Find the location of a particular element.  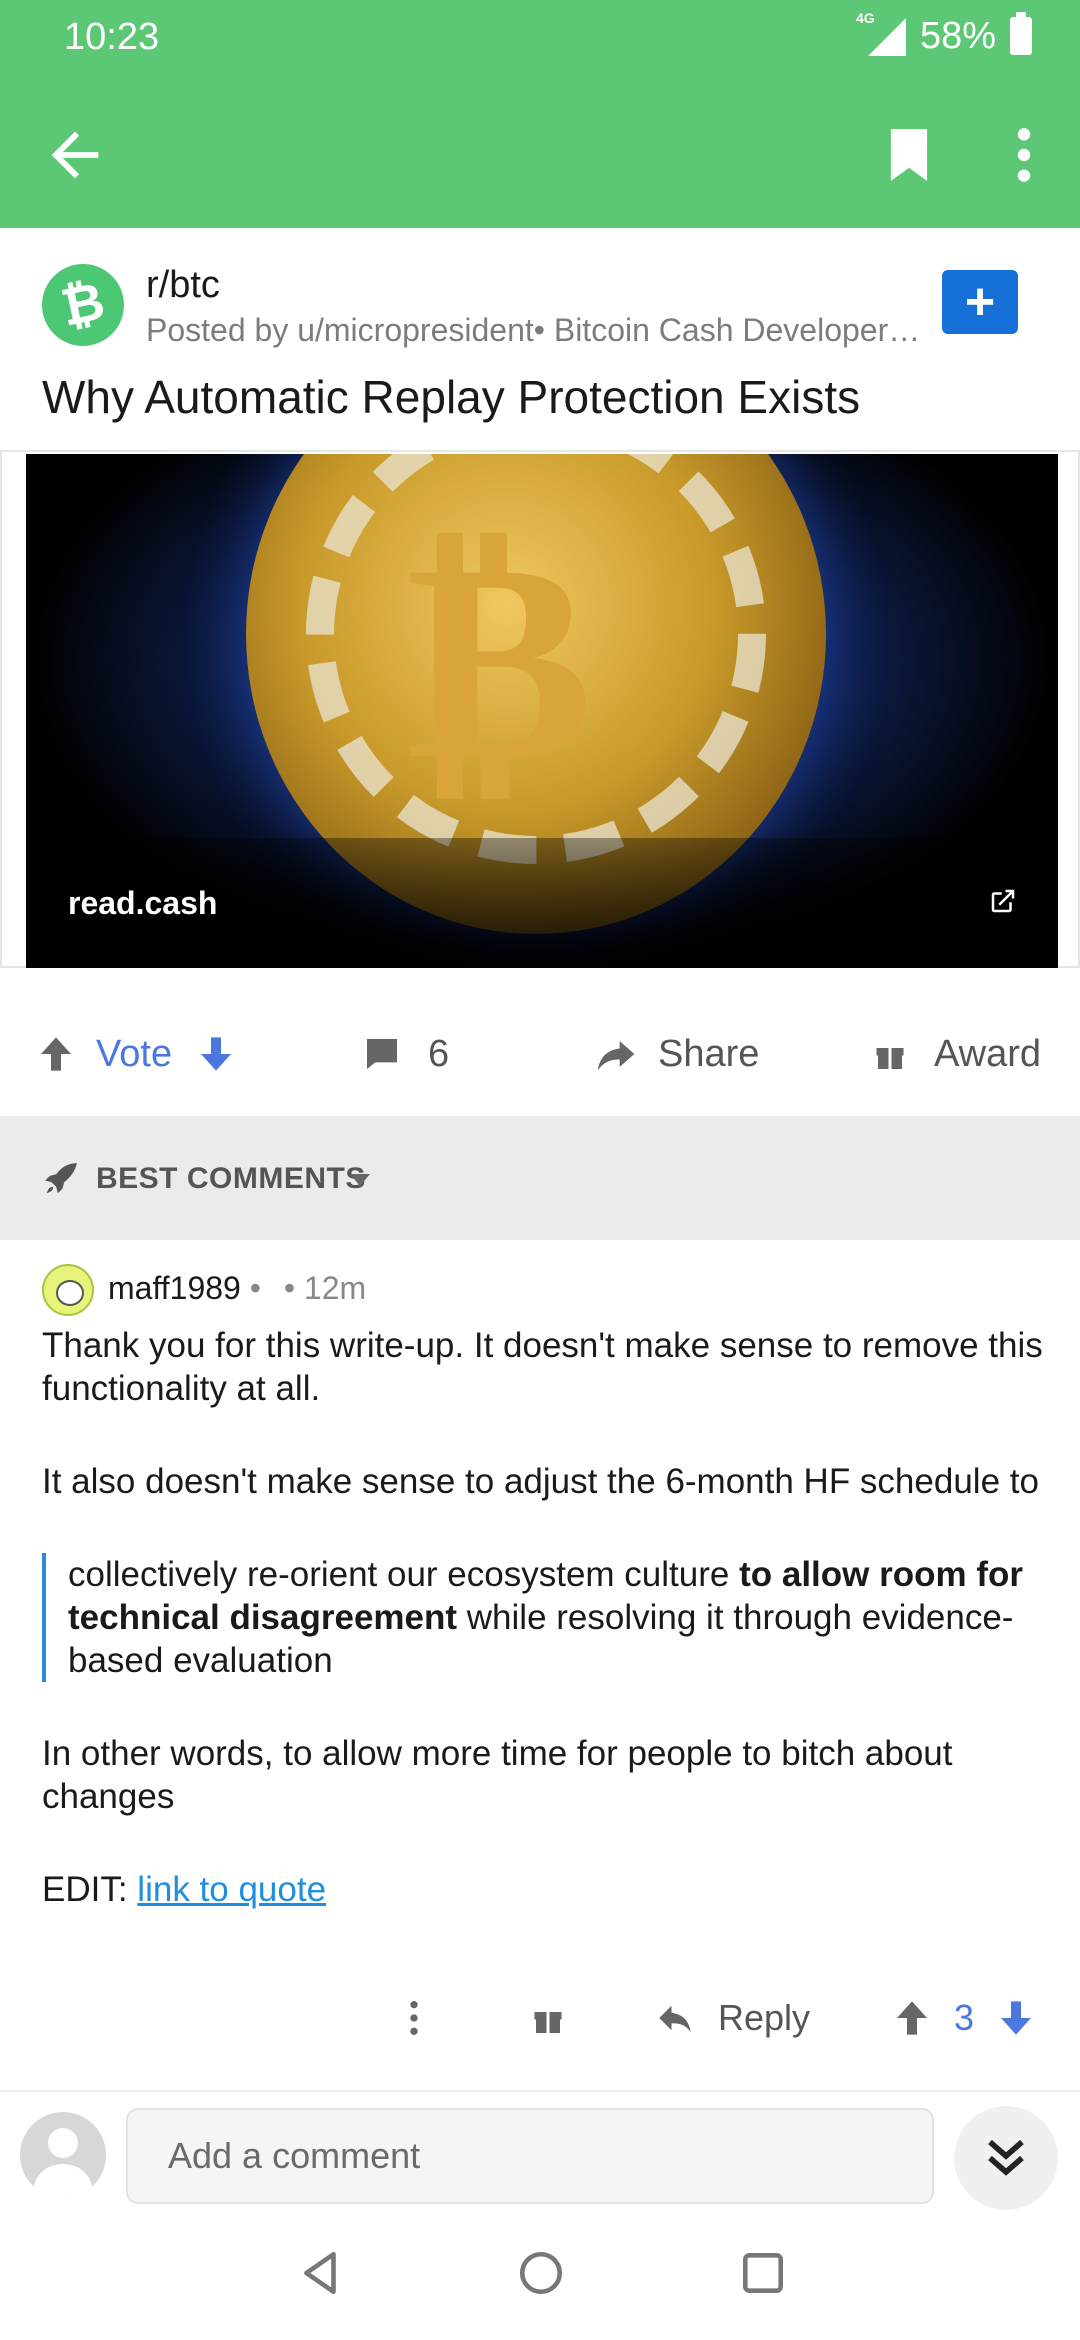

upvote-button is located at coordinates (56, 1054).